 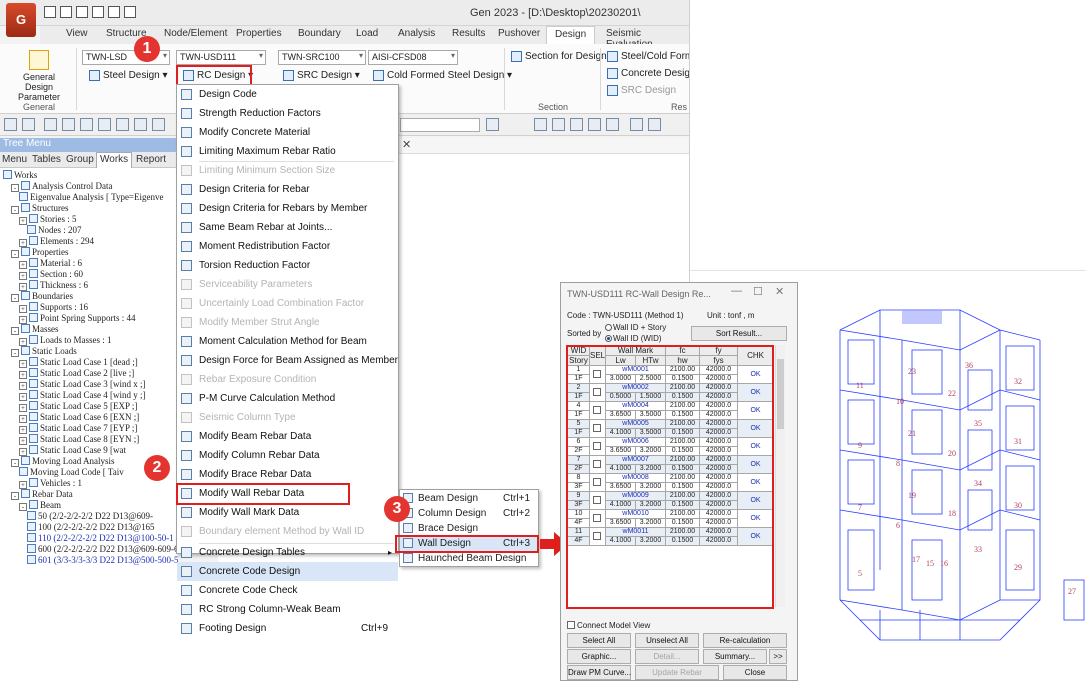 I want to click on nav-icon, so click(x=654, y=124).